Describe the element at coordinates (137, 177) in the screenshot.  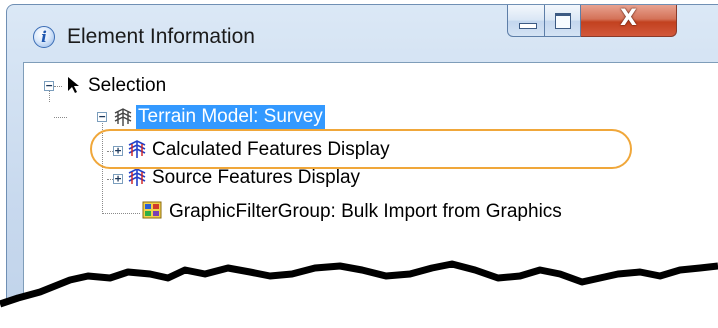
I see `feature-display-icon` at that location.